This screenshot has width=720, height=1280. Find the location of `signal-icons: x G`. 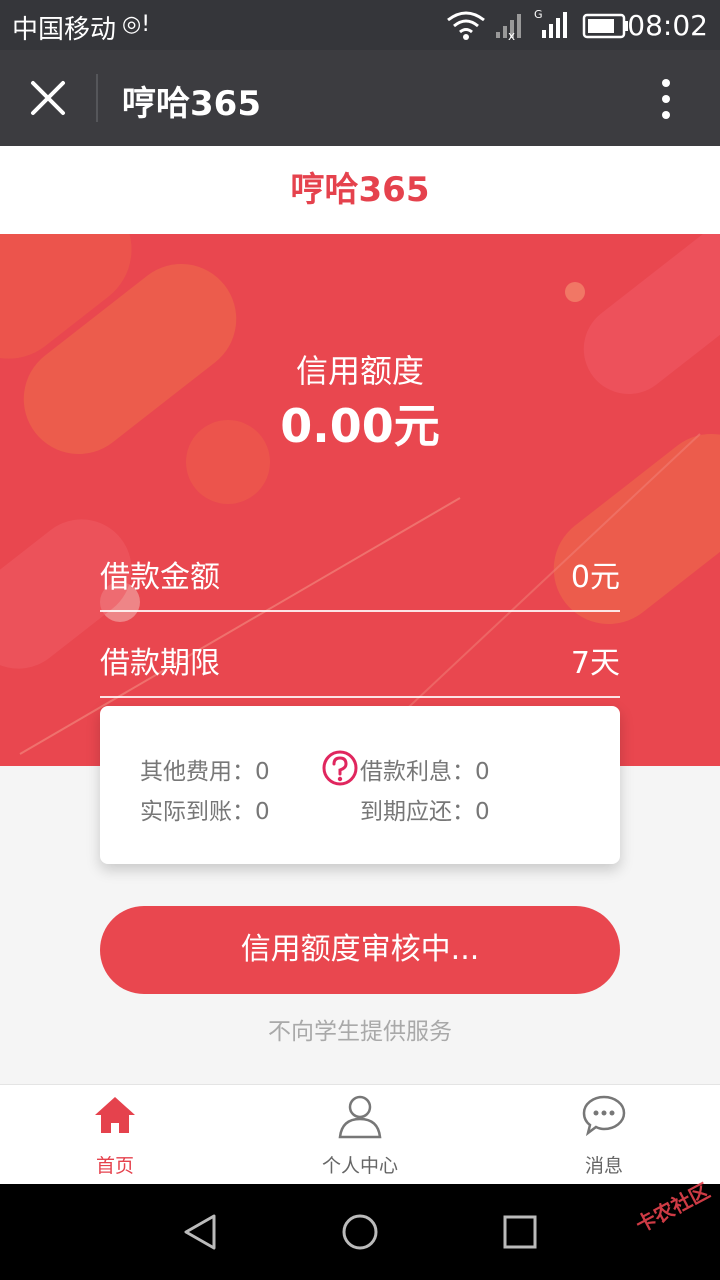

signal-icons: x G is located at coordinates (537, 25).